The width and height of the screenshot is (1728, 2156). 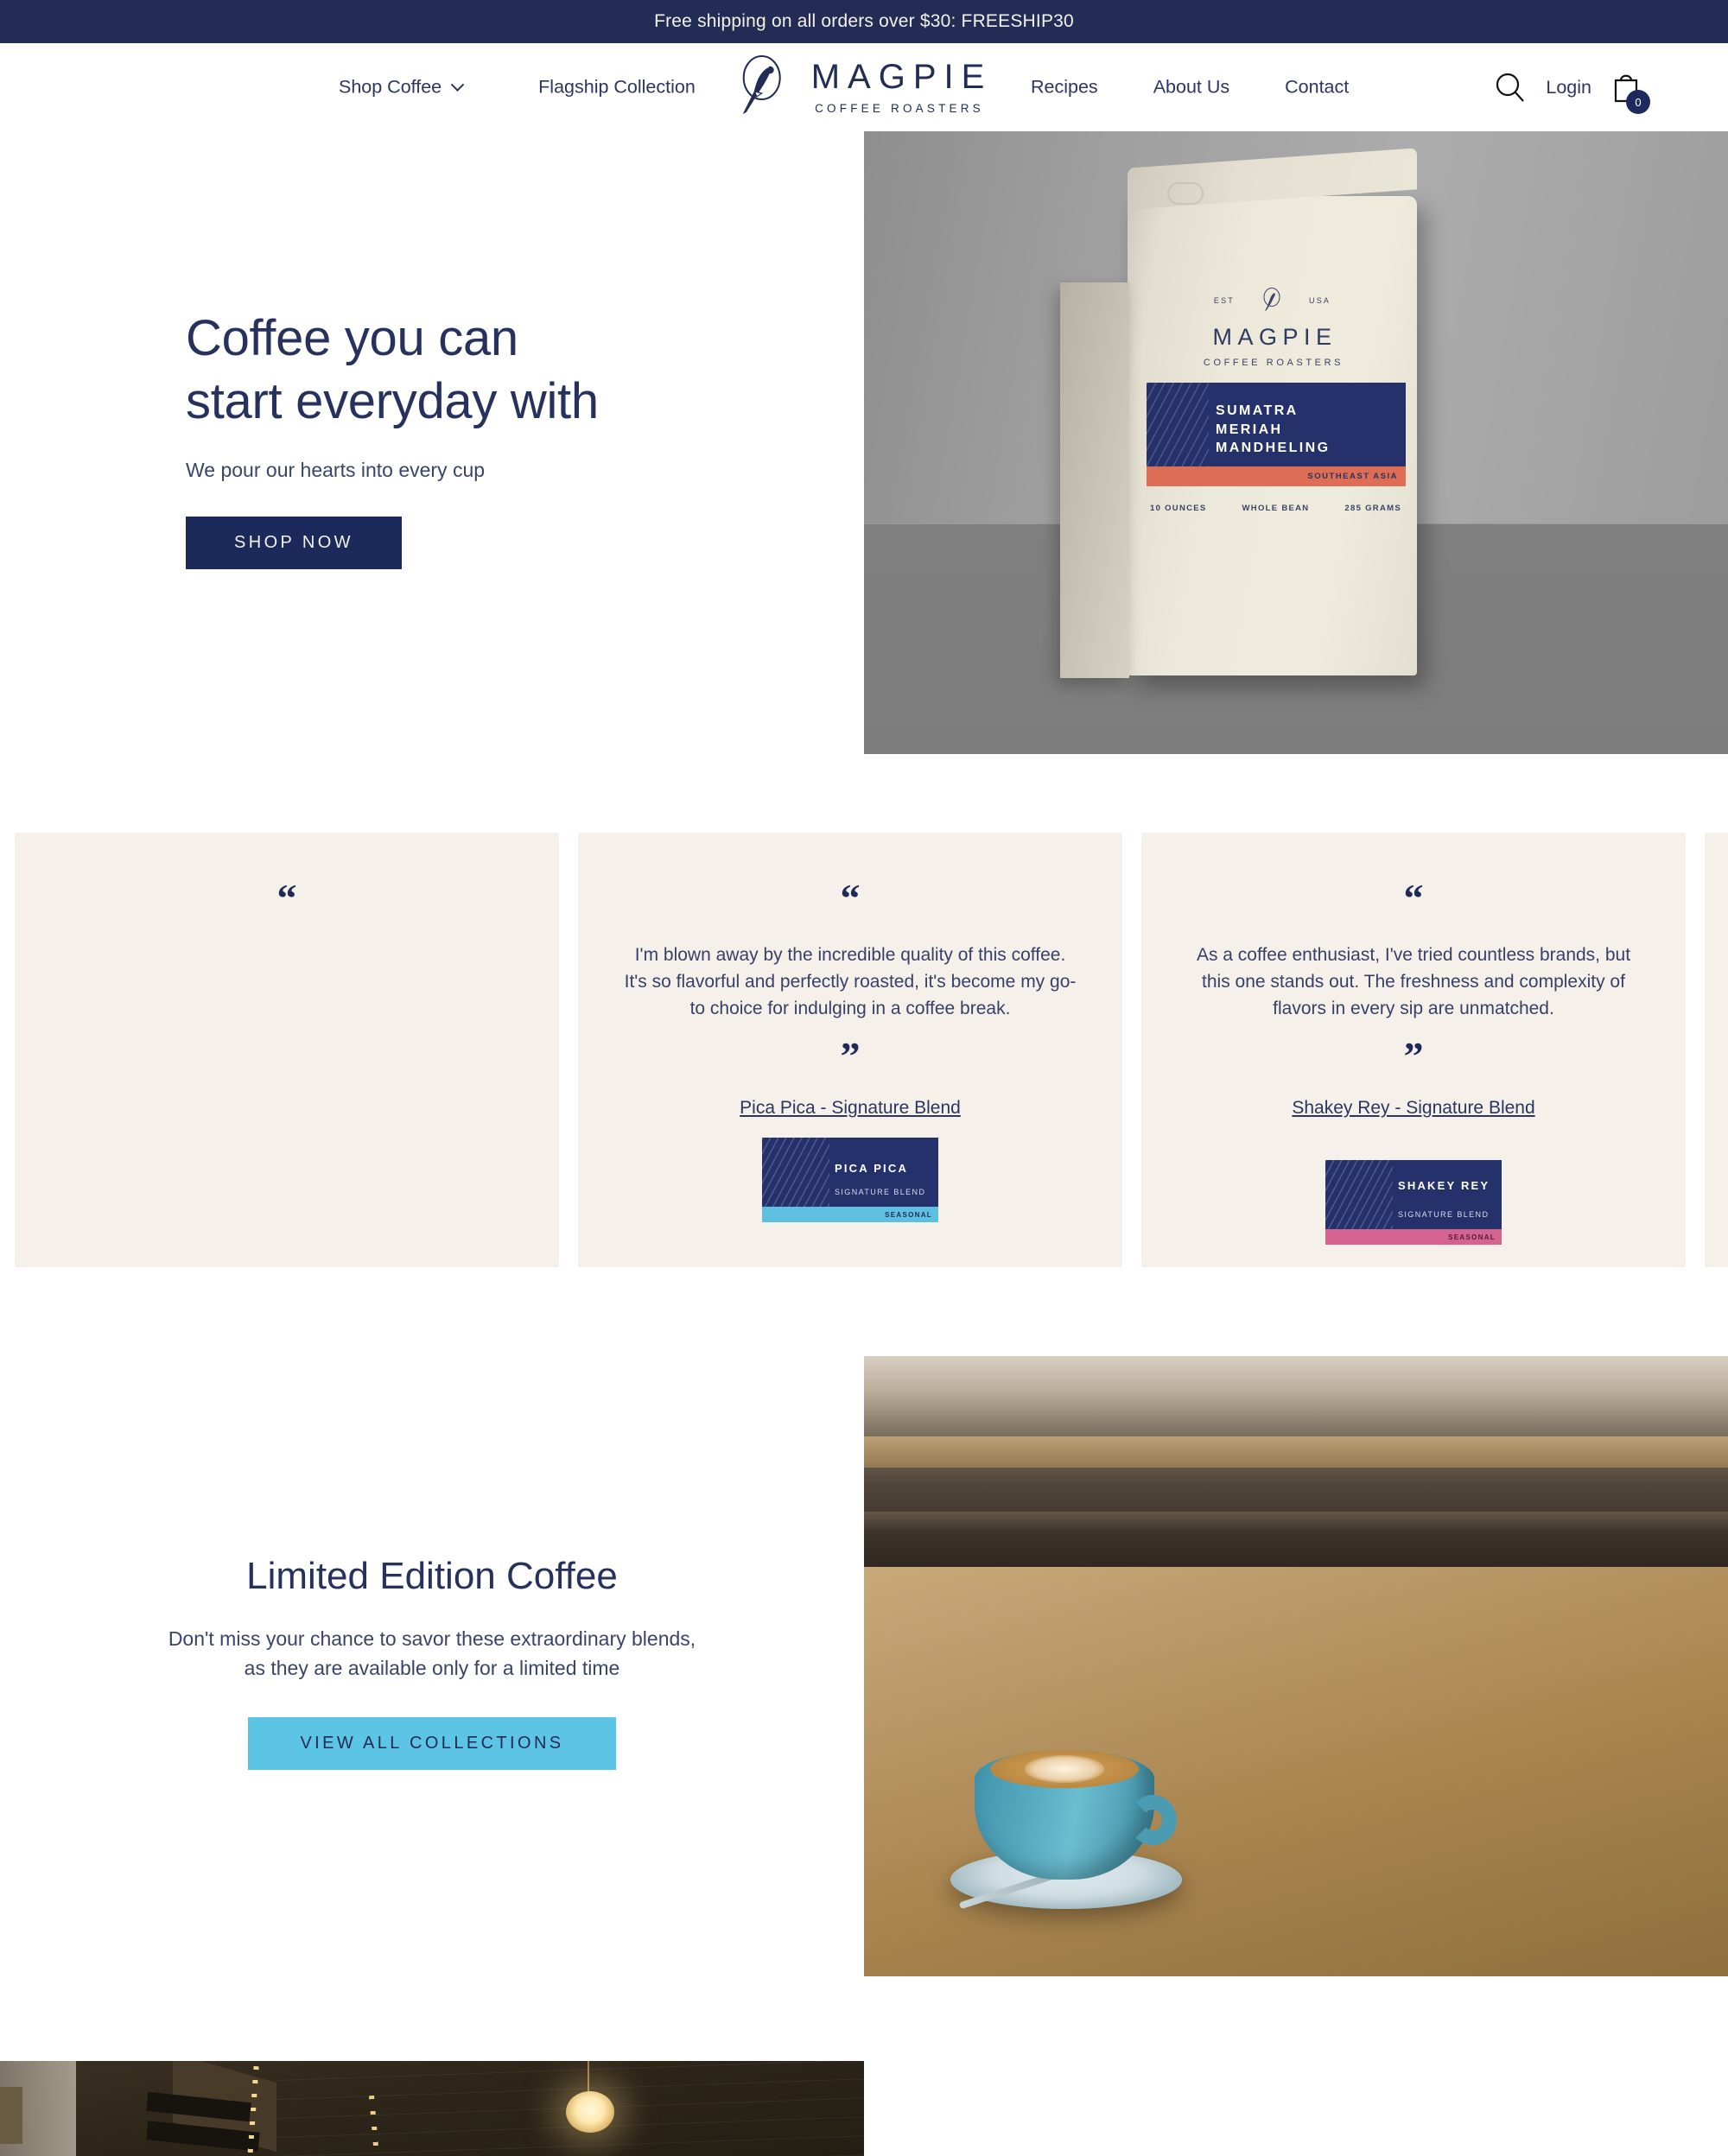 I want to click on bag-weight-oz: 10 OUNCES, so click(x=1178, y=508).